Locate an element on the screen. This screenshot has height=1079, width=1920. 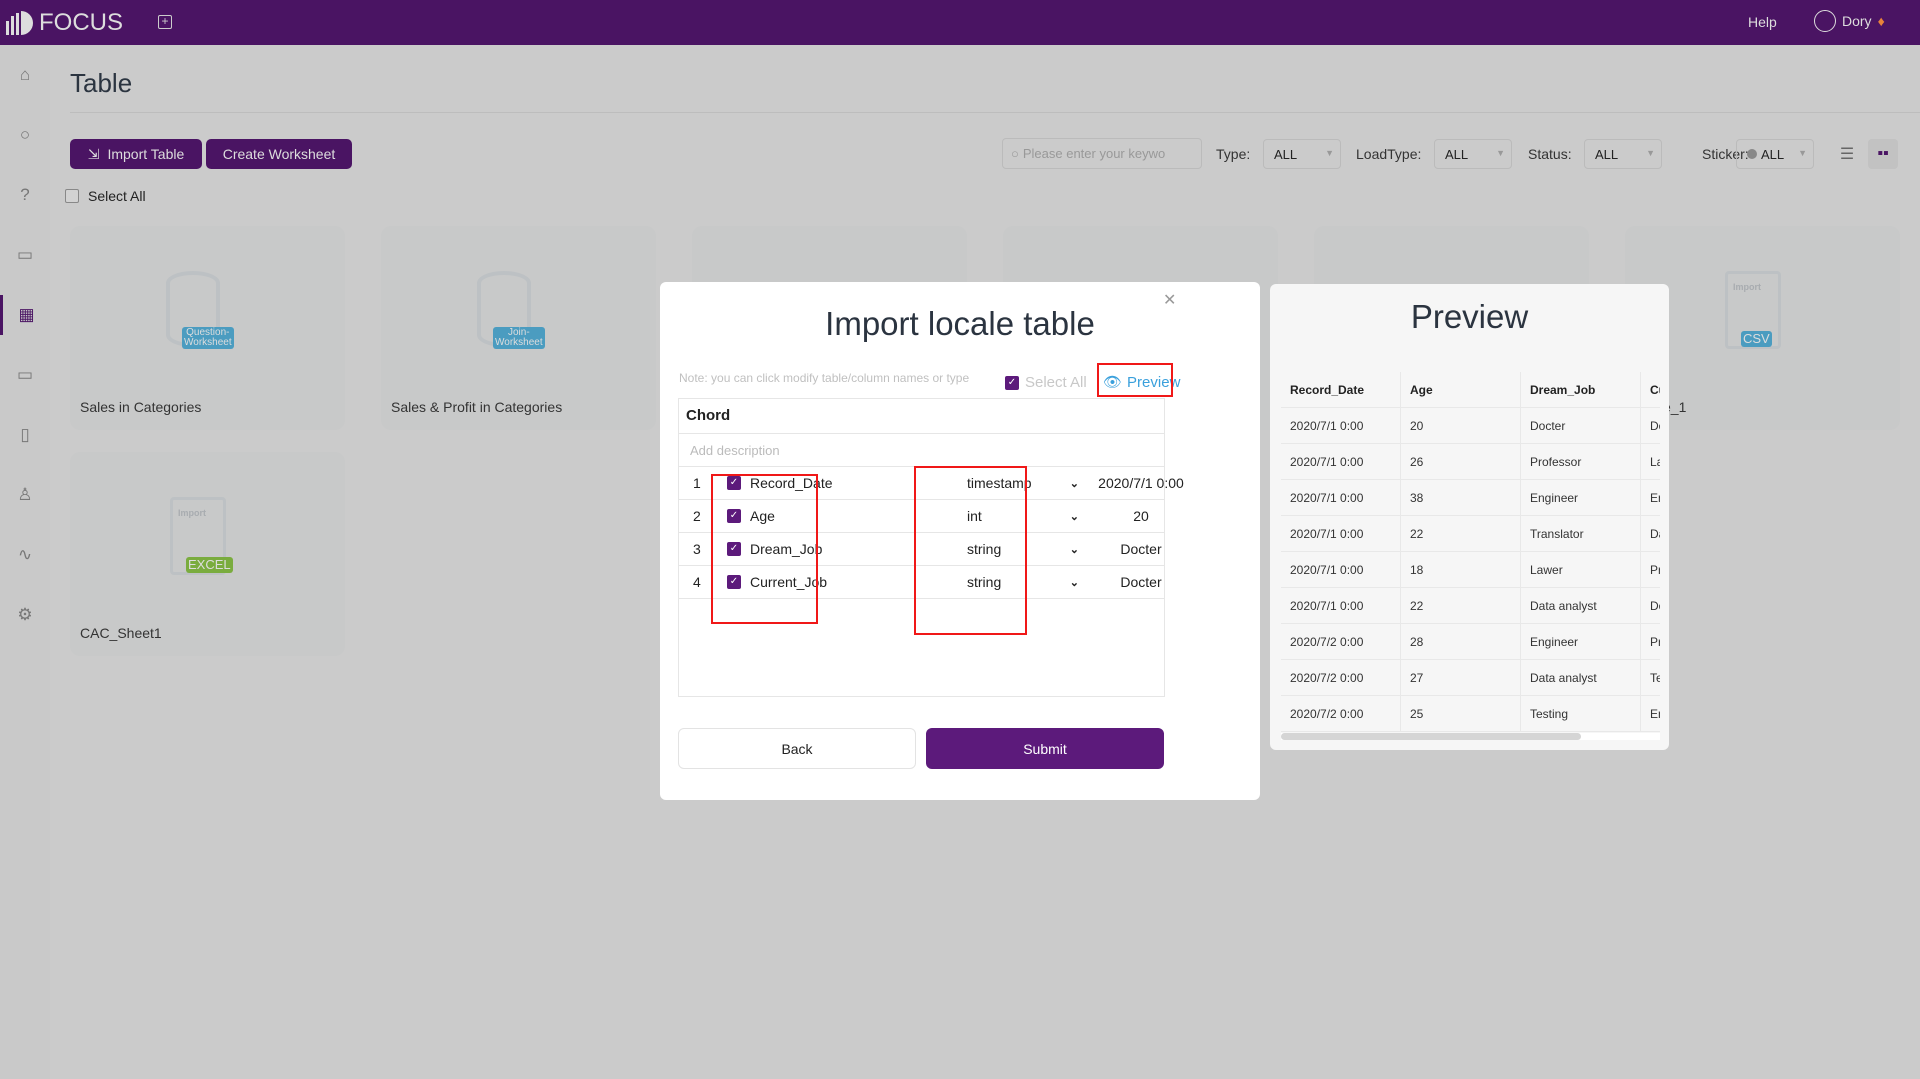
sidebar-item-user: ♙ is located at coordinates (25, 495).